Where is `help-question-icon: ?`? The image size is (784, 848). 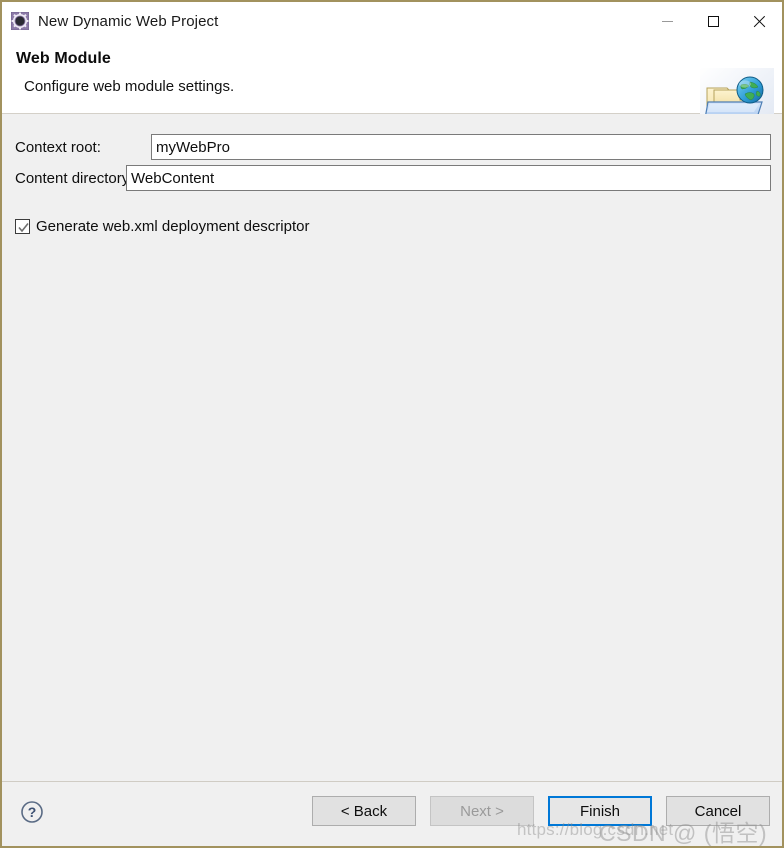 help-question-icon: ? is located at coordinates (32, 812).